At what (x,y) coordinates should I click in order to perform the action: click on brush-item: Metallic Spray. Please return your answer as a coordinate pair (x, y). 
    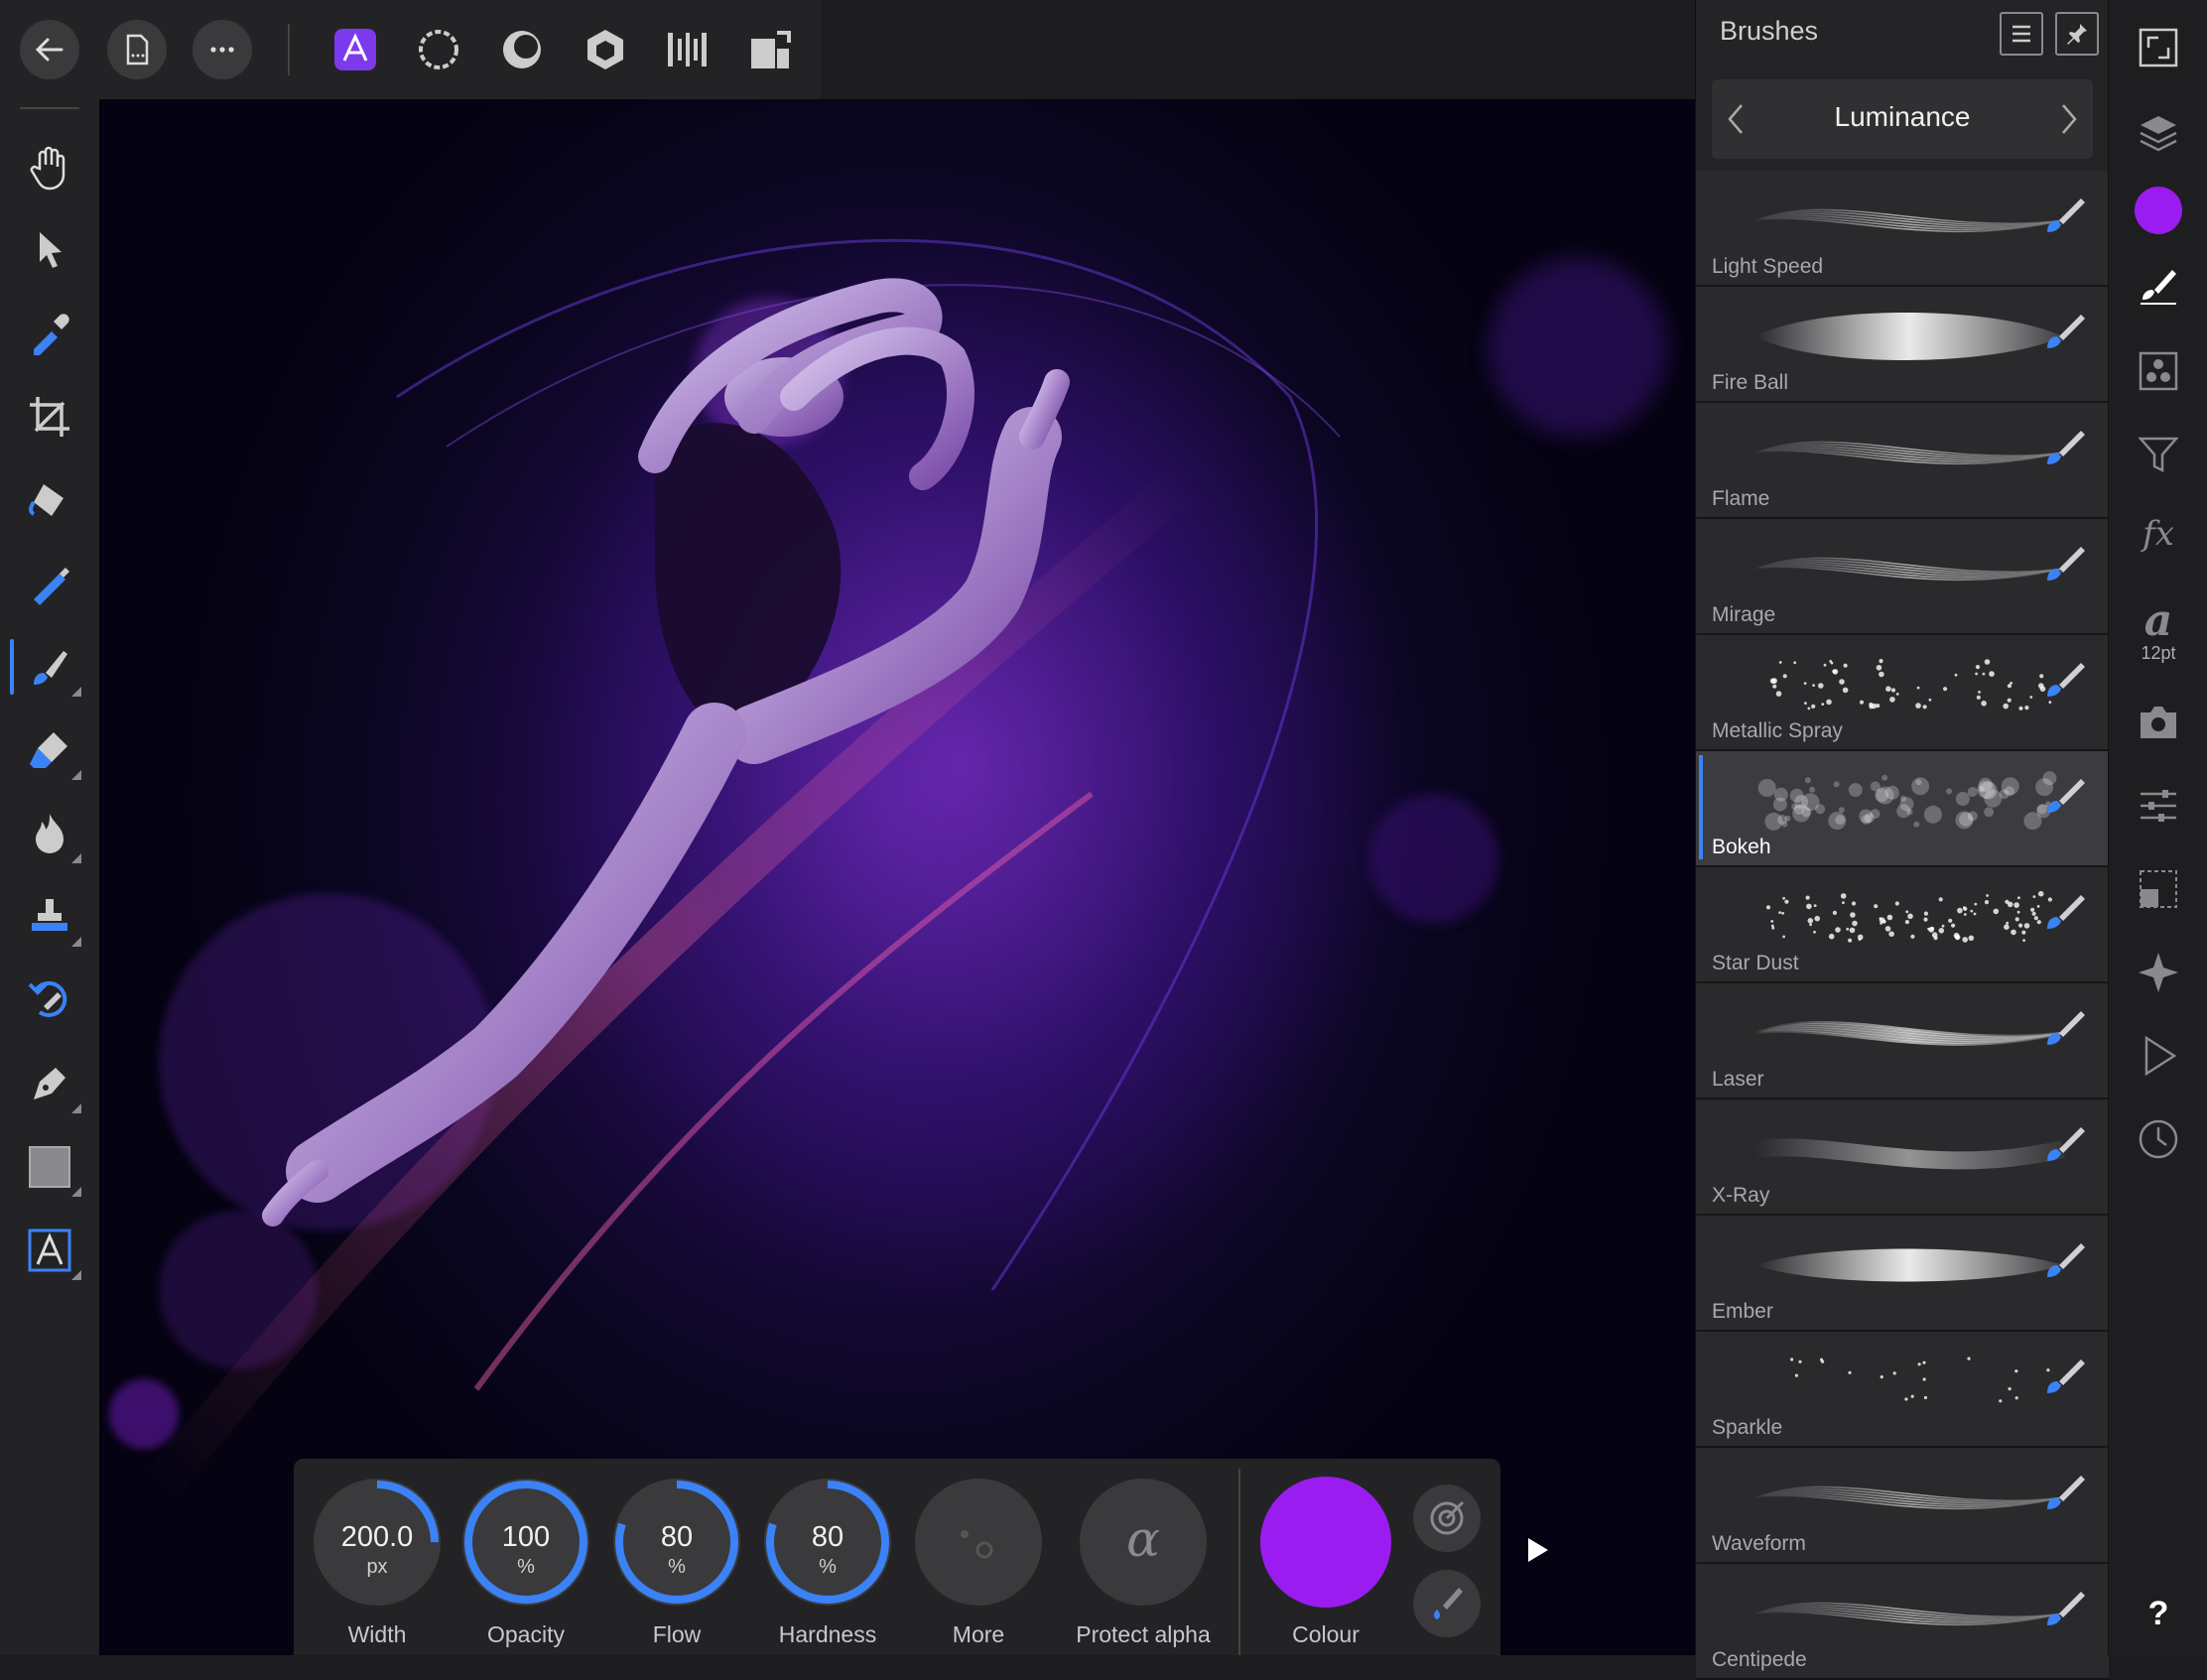
    Looking at the image, I should click on (1902, 693).